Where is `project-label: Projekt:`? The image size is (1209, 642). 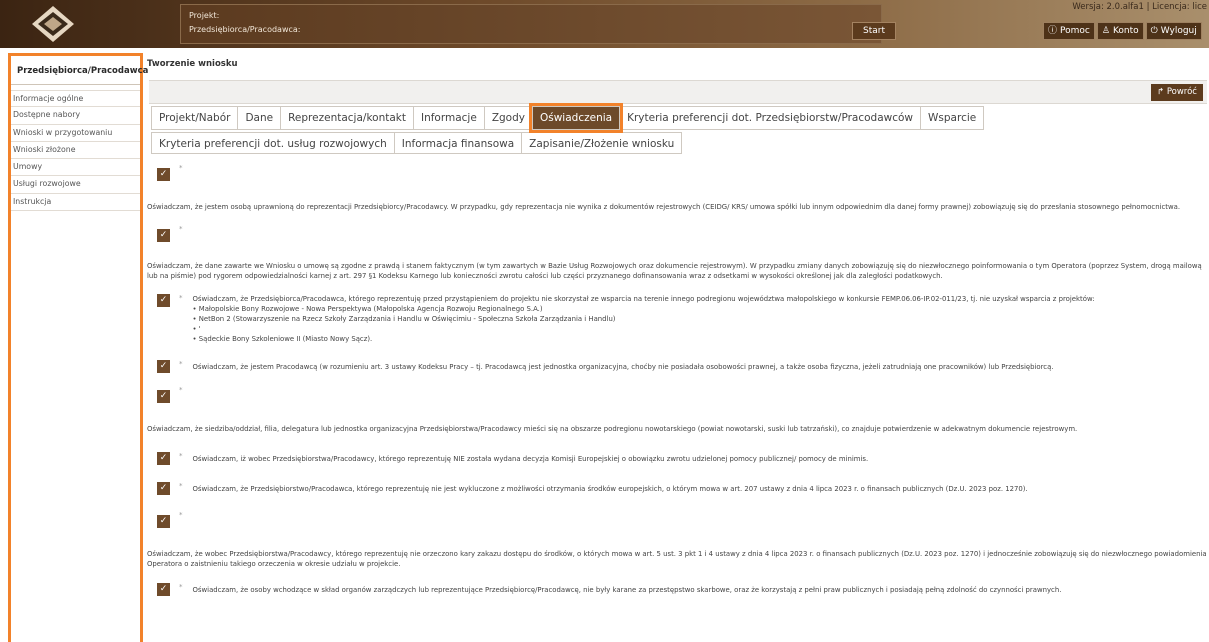 project-label: Projekt: is located at coordinates (204, 15).